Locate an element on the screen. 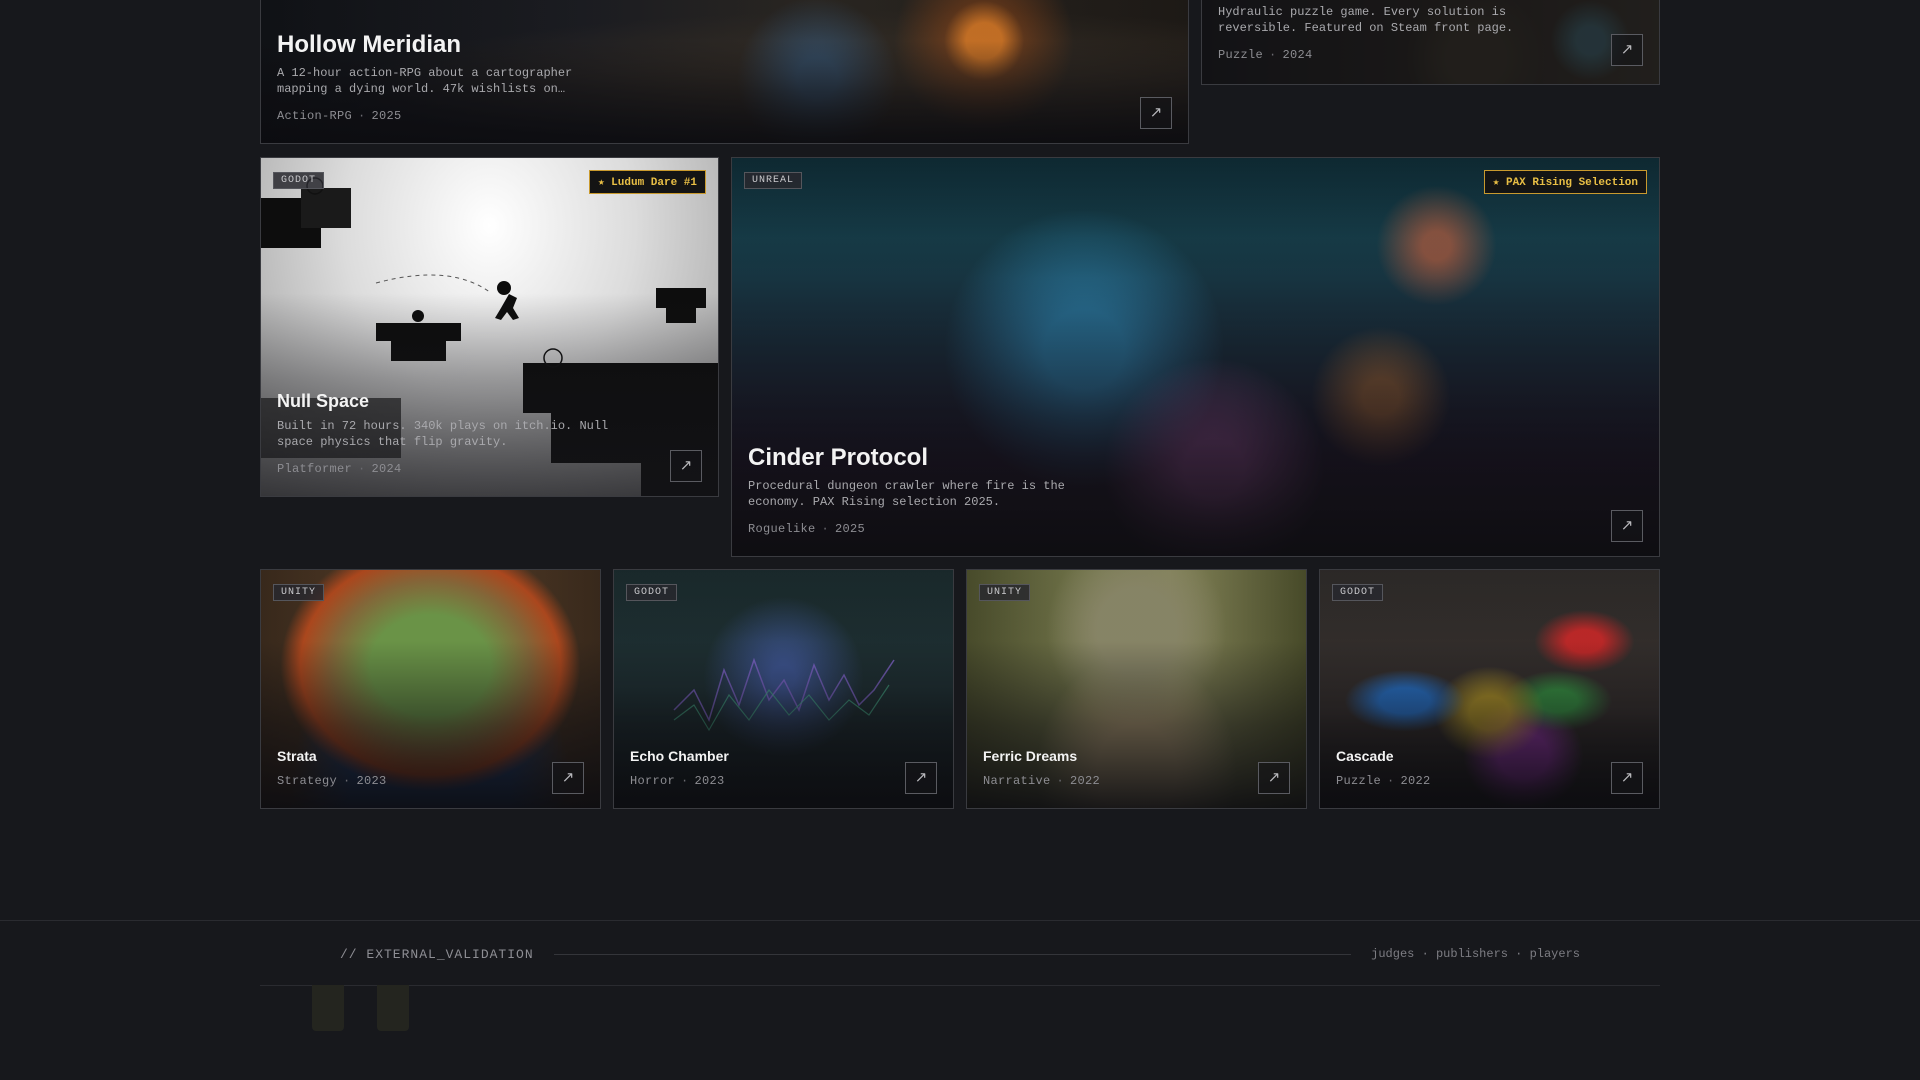 The height and width of the screenshot is (1080, 1920). project-card-ferric-dreams: UNITY Ferric Dreams Narrative · 2022 ↗ is located at coordinates (1136, 689).